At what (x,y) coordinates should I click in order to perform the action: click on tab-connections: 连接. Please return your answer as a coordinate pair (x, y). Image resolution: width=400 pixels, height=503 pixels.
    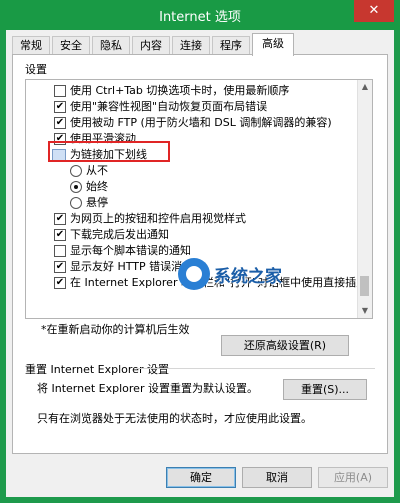
    Looking at the image, I should click on (191, 45).